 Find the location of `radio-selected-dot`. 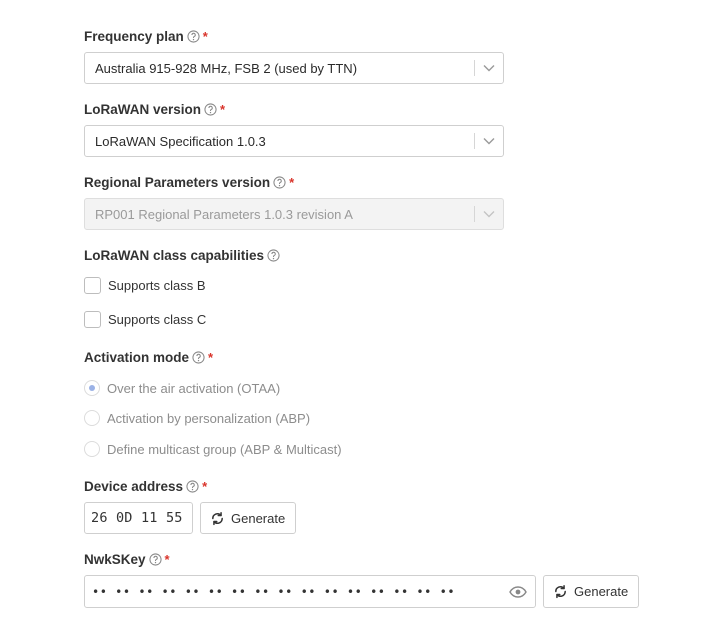

radio-selected-dot is located at coordinates (92, 388).